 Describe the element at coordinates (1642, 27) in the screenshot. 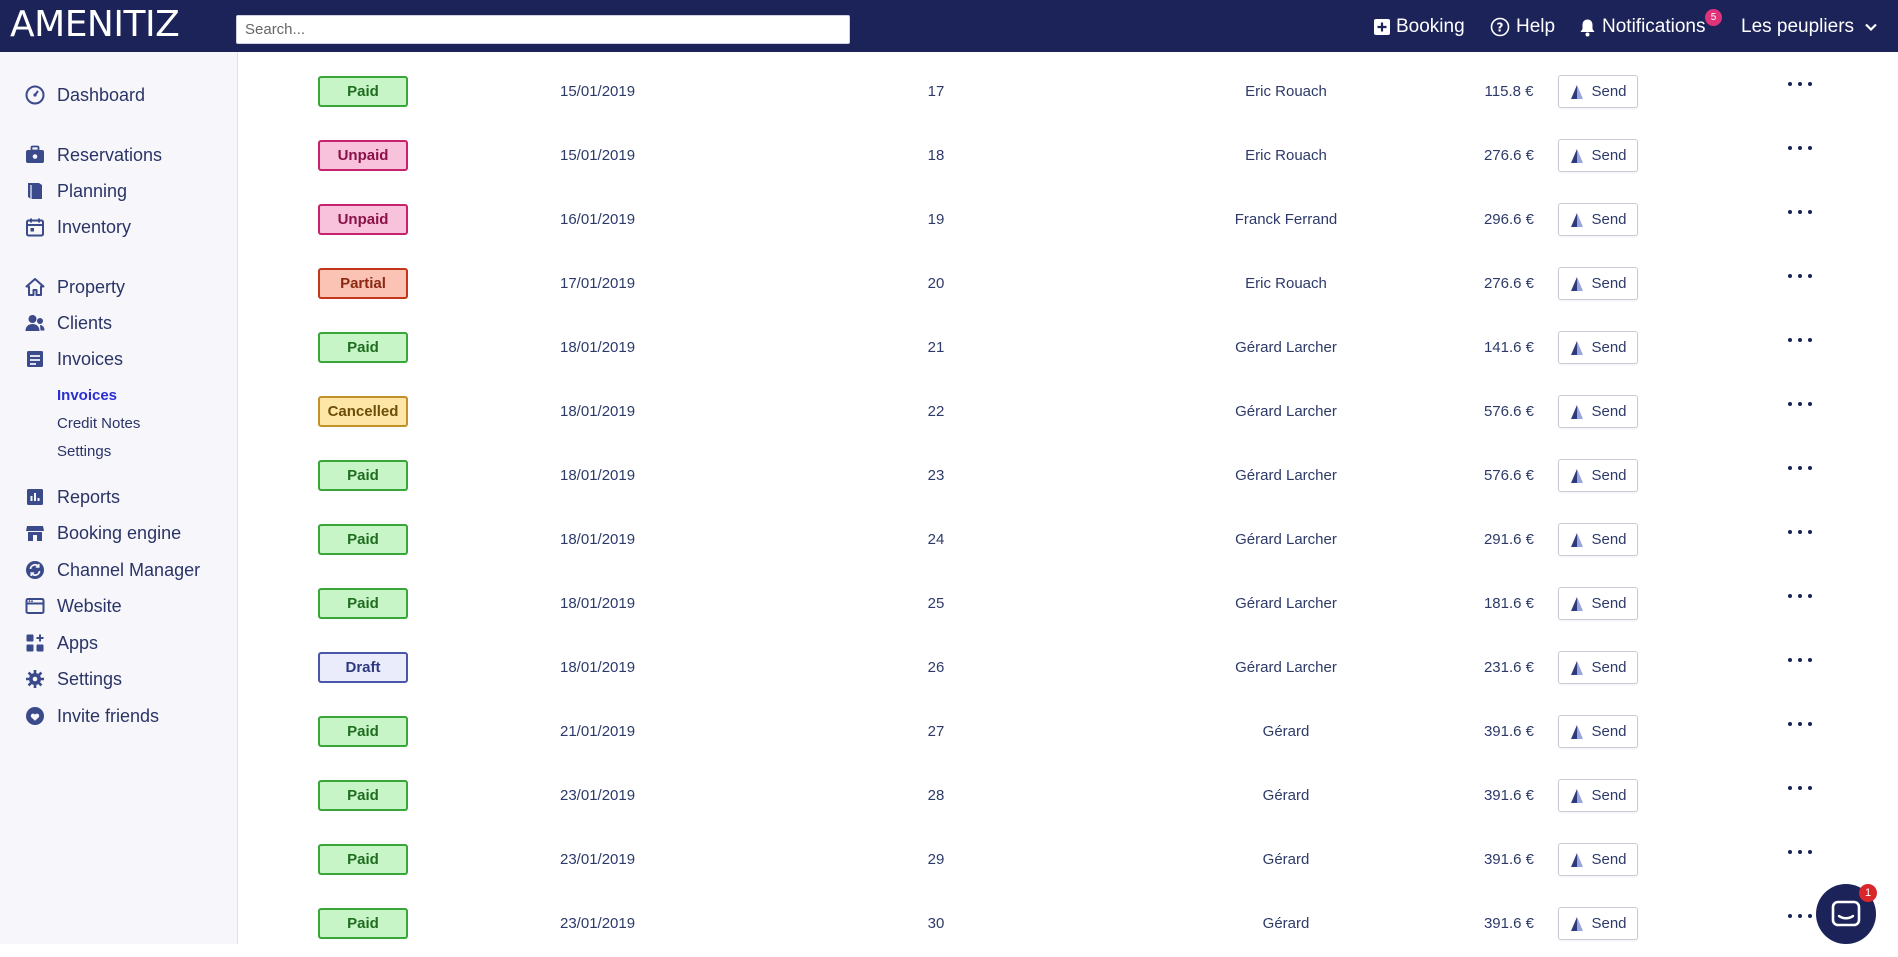

I see `notifications-button: Notifications` at that location.